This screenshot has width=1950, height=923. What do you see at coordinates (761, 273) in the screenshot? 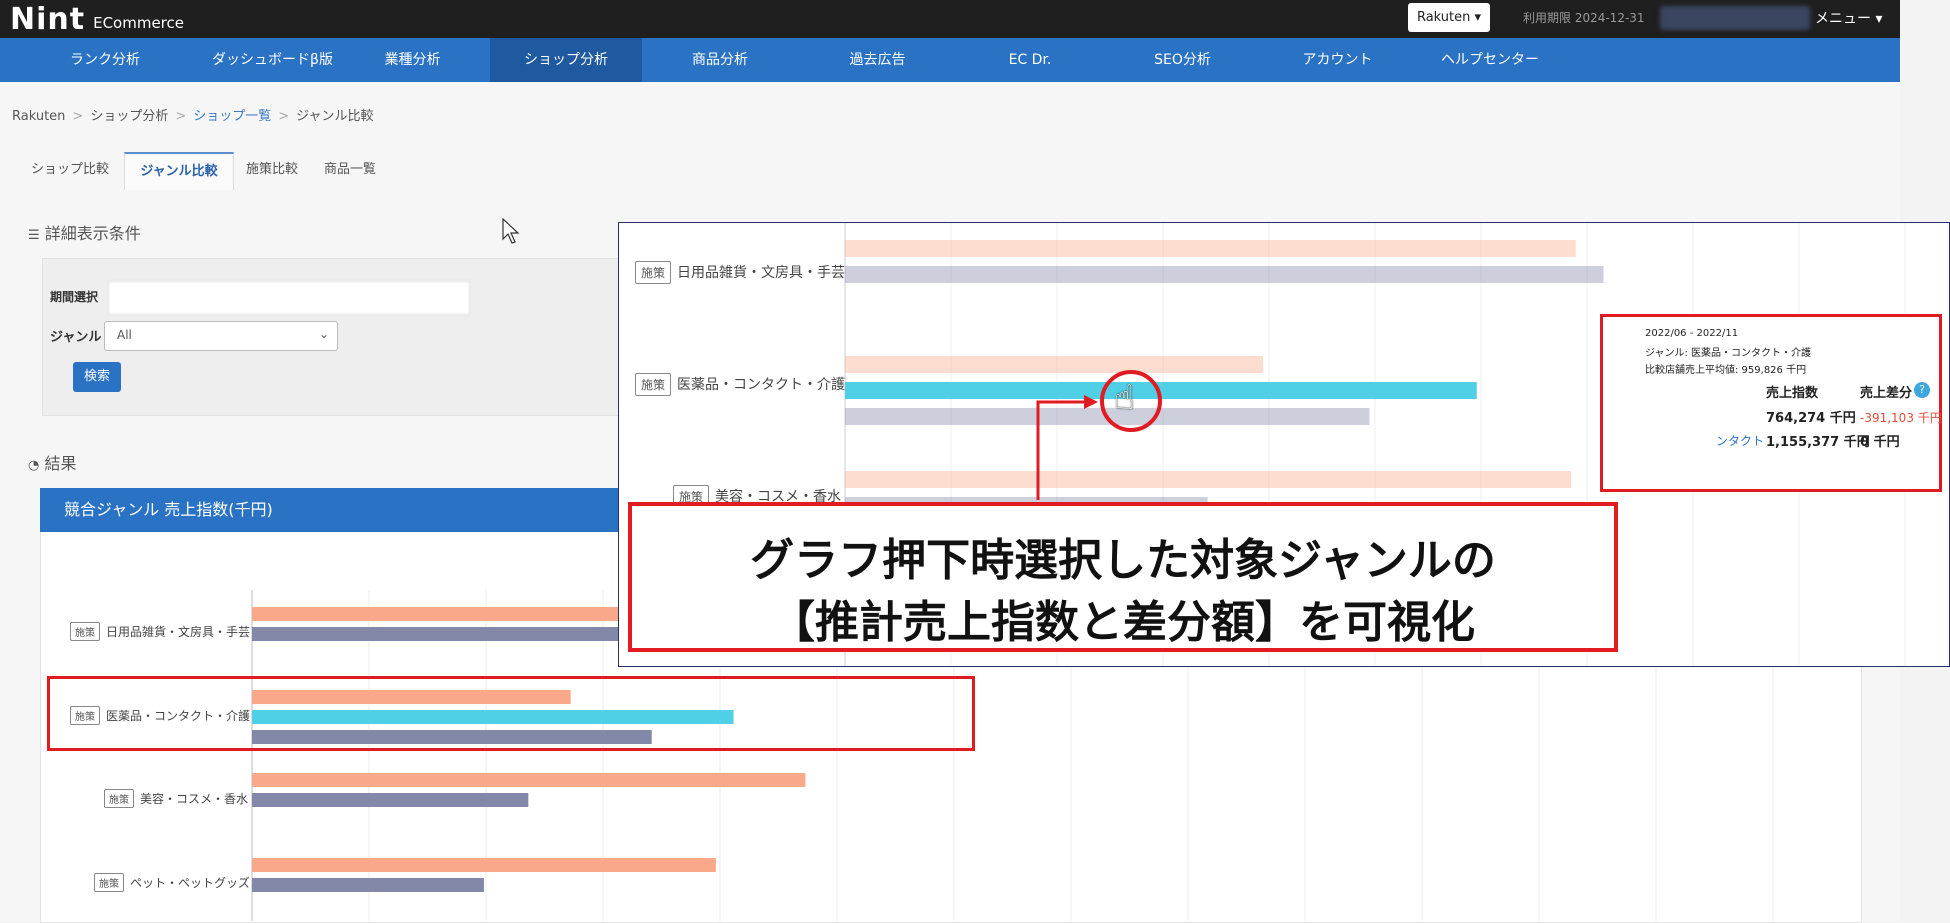
I see `inset-category-label: 日用品雑貨・文房具・手芸` at bounding box center [761, 273].